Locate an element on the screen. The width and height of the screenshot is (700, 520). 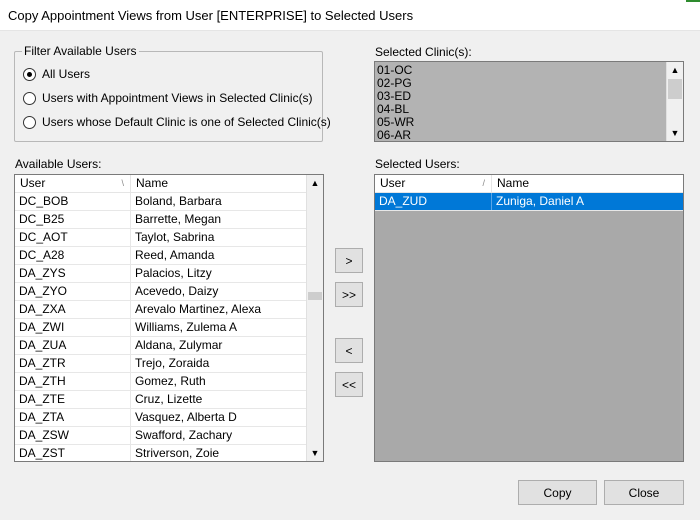
table-row: DC_A28 Reed, Amanda is located at coordinates (161, 256).